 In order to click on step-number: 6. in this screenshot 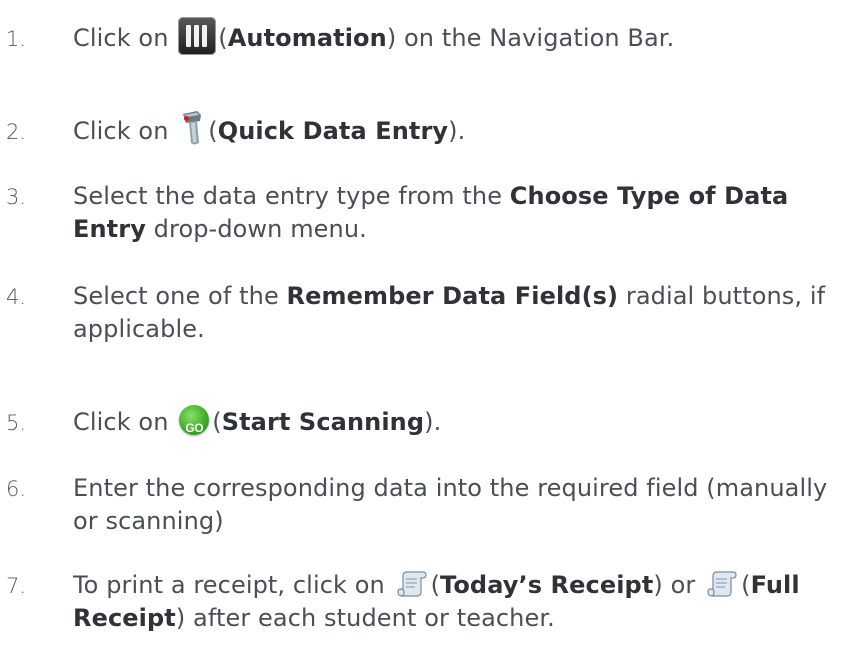, I will do `click(16, 489)`.